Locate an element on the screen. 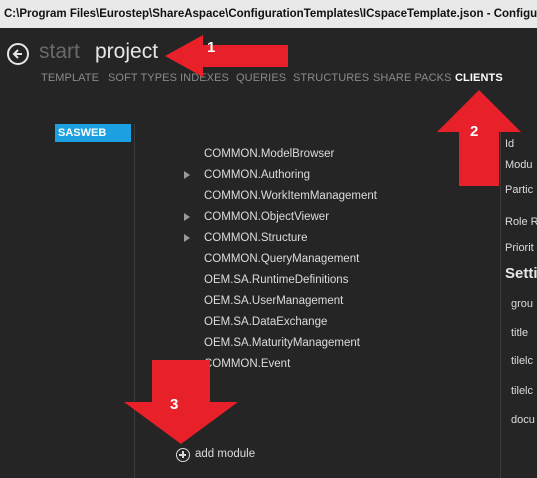 This screenshot has width=537, height=478. setting-item: docu is located at coordinates (523, 420).